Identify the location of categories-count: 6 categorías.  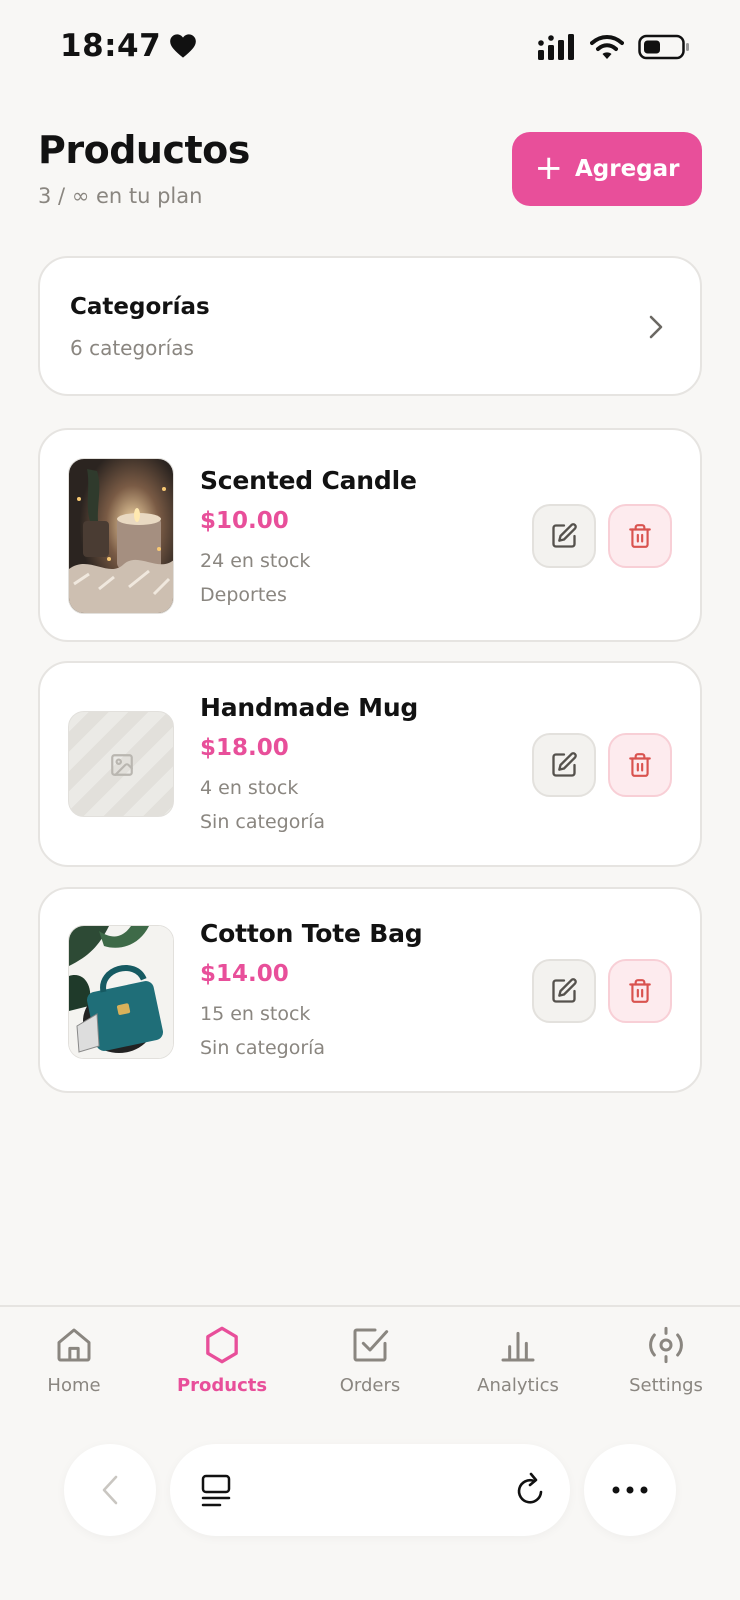
(132, 348).